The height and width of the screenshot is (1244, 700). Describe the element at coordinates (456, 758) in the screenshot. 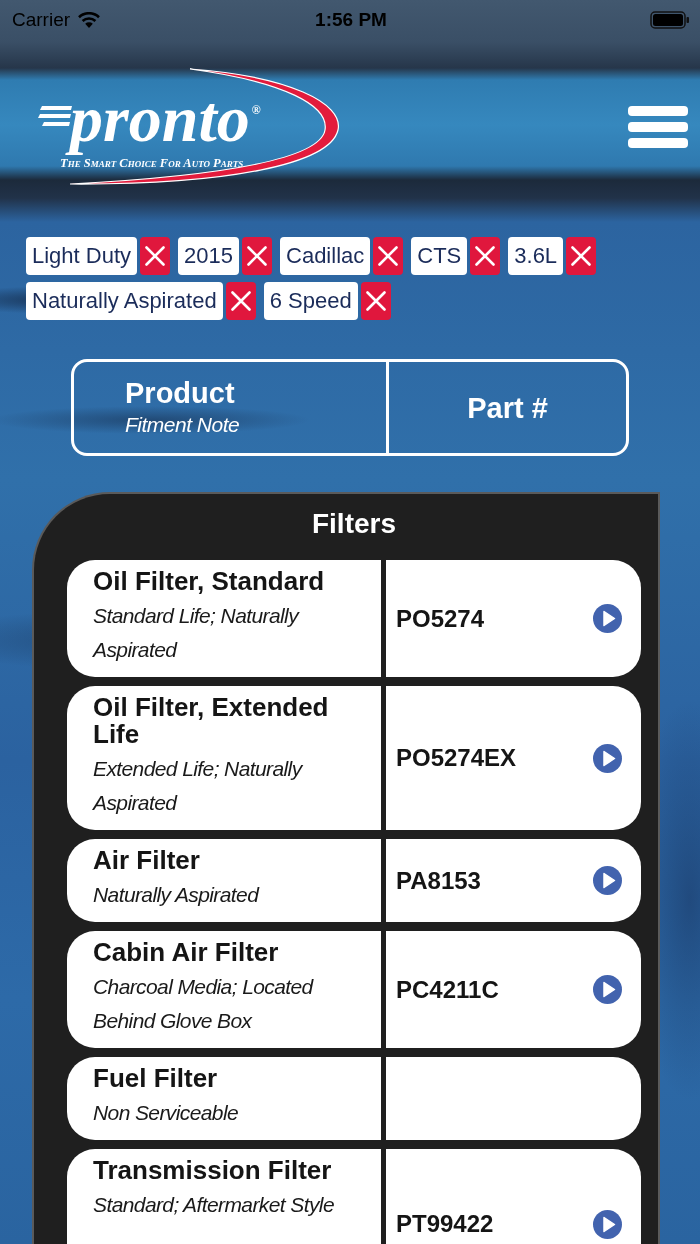

I see `part-number: PO5274EX` at that location.